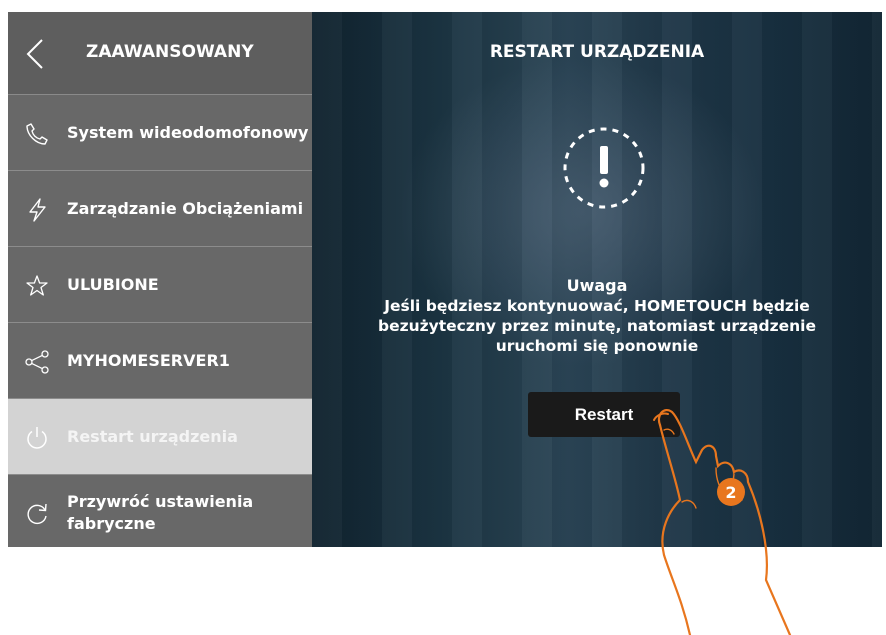  What do you see at coordinates (185, 208) in the screenshot?
I see `sidebar-item-label: Zarządzanie Obciążeniami` at bounding box center [185, 208].